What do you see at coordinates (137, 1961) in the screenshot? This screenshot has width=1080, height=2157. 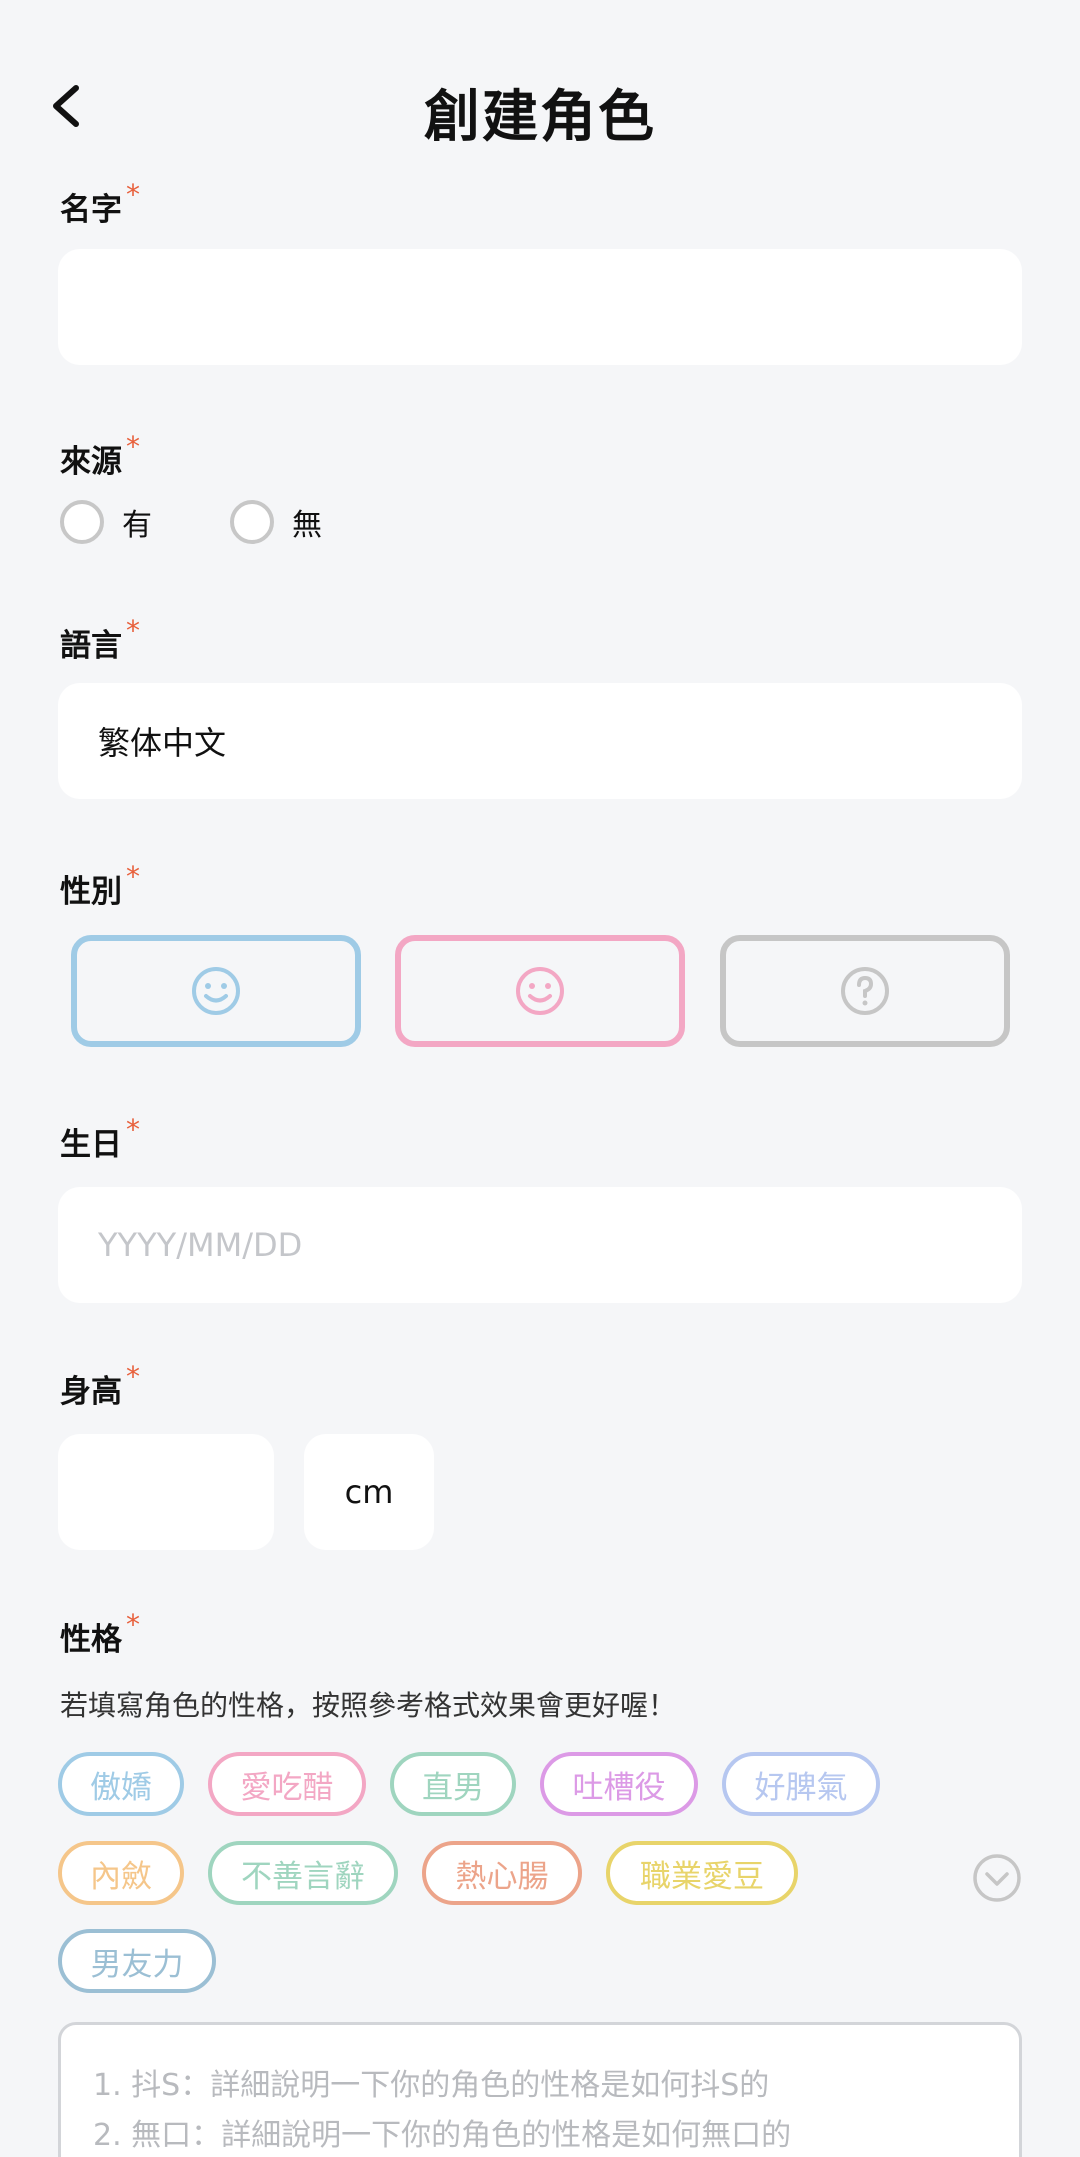 I see `personality-tag: 男友力` at bounding box center [137, 1961].